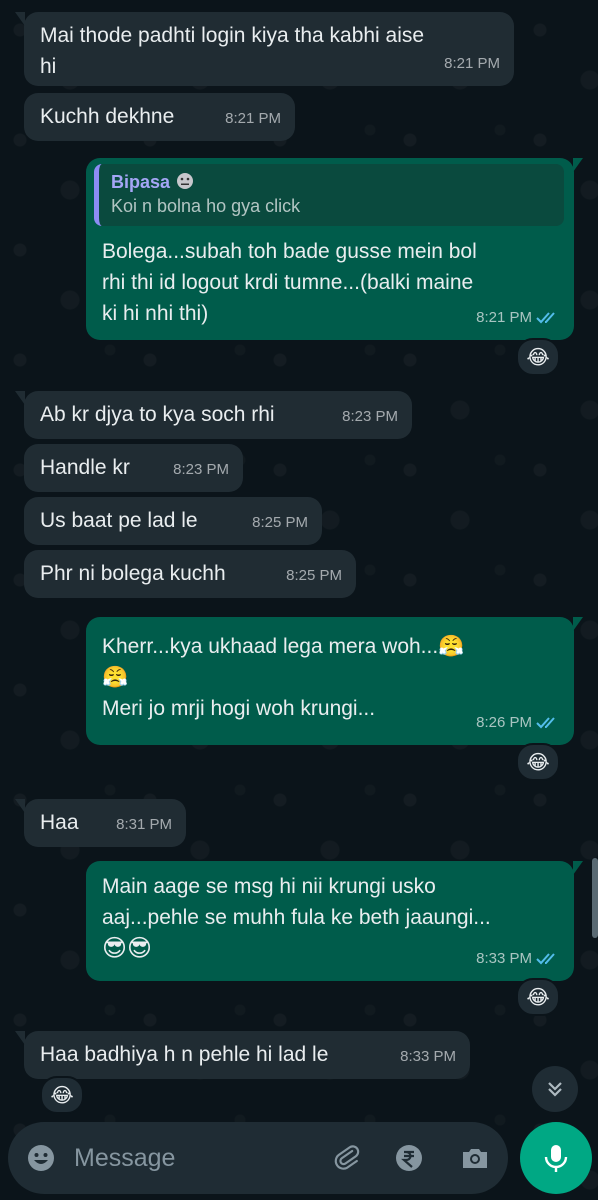 The width and height of the screenshot is (598, 1200). What do you see at coordinates (283, 646) in the screenshot?
I see `message-text: Kherr...kya ukhaad lega mera woh...😤` at bounding box center [283, 646].